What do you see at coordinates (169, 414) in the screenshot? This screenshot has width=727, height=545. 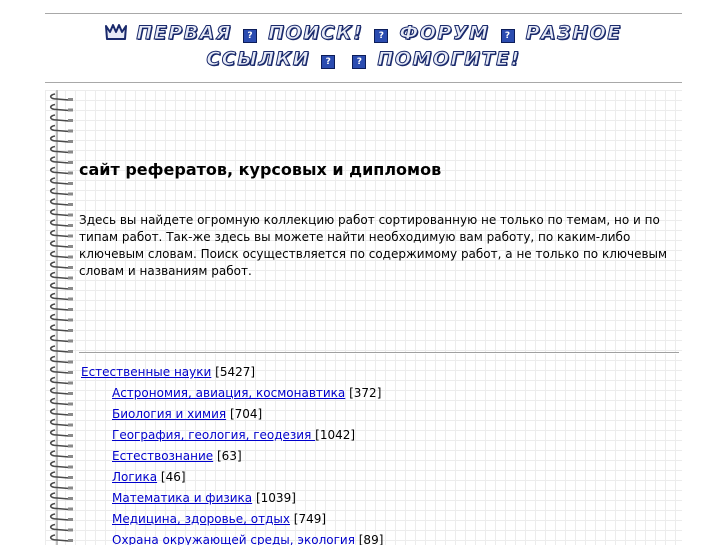 I see `category-link-biology: Биология и химия` at bounding box center [169, 414].